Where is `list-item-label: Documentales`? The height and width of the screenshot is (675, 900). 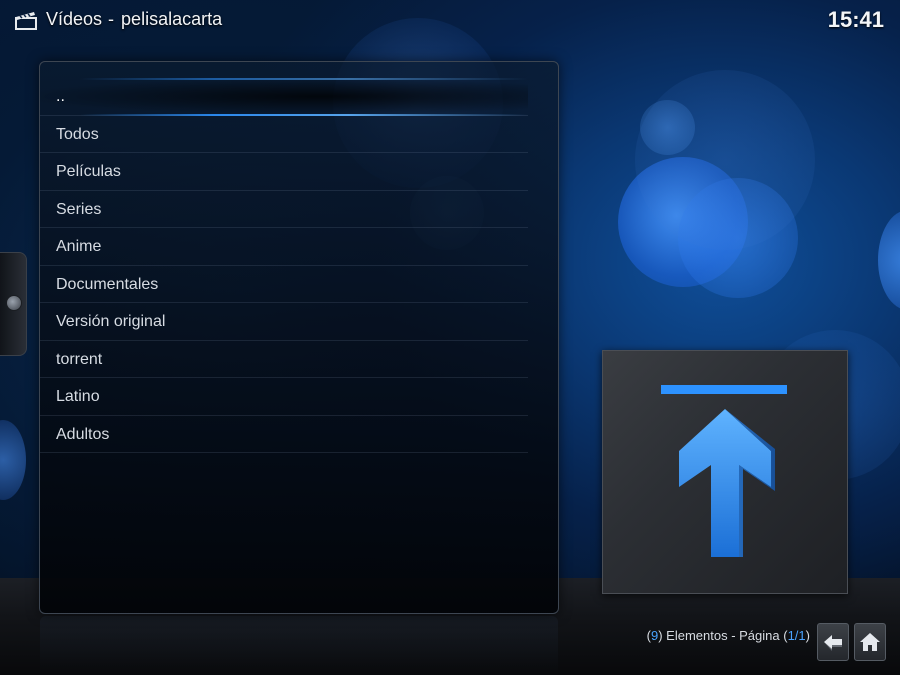
list-item-label: Documentales is located at coordinates (107, 284).